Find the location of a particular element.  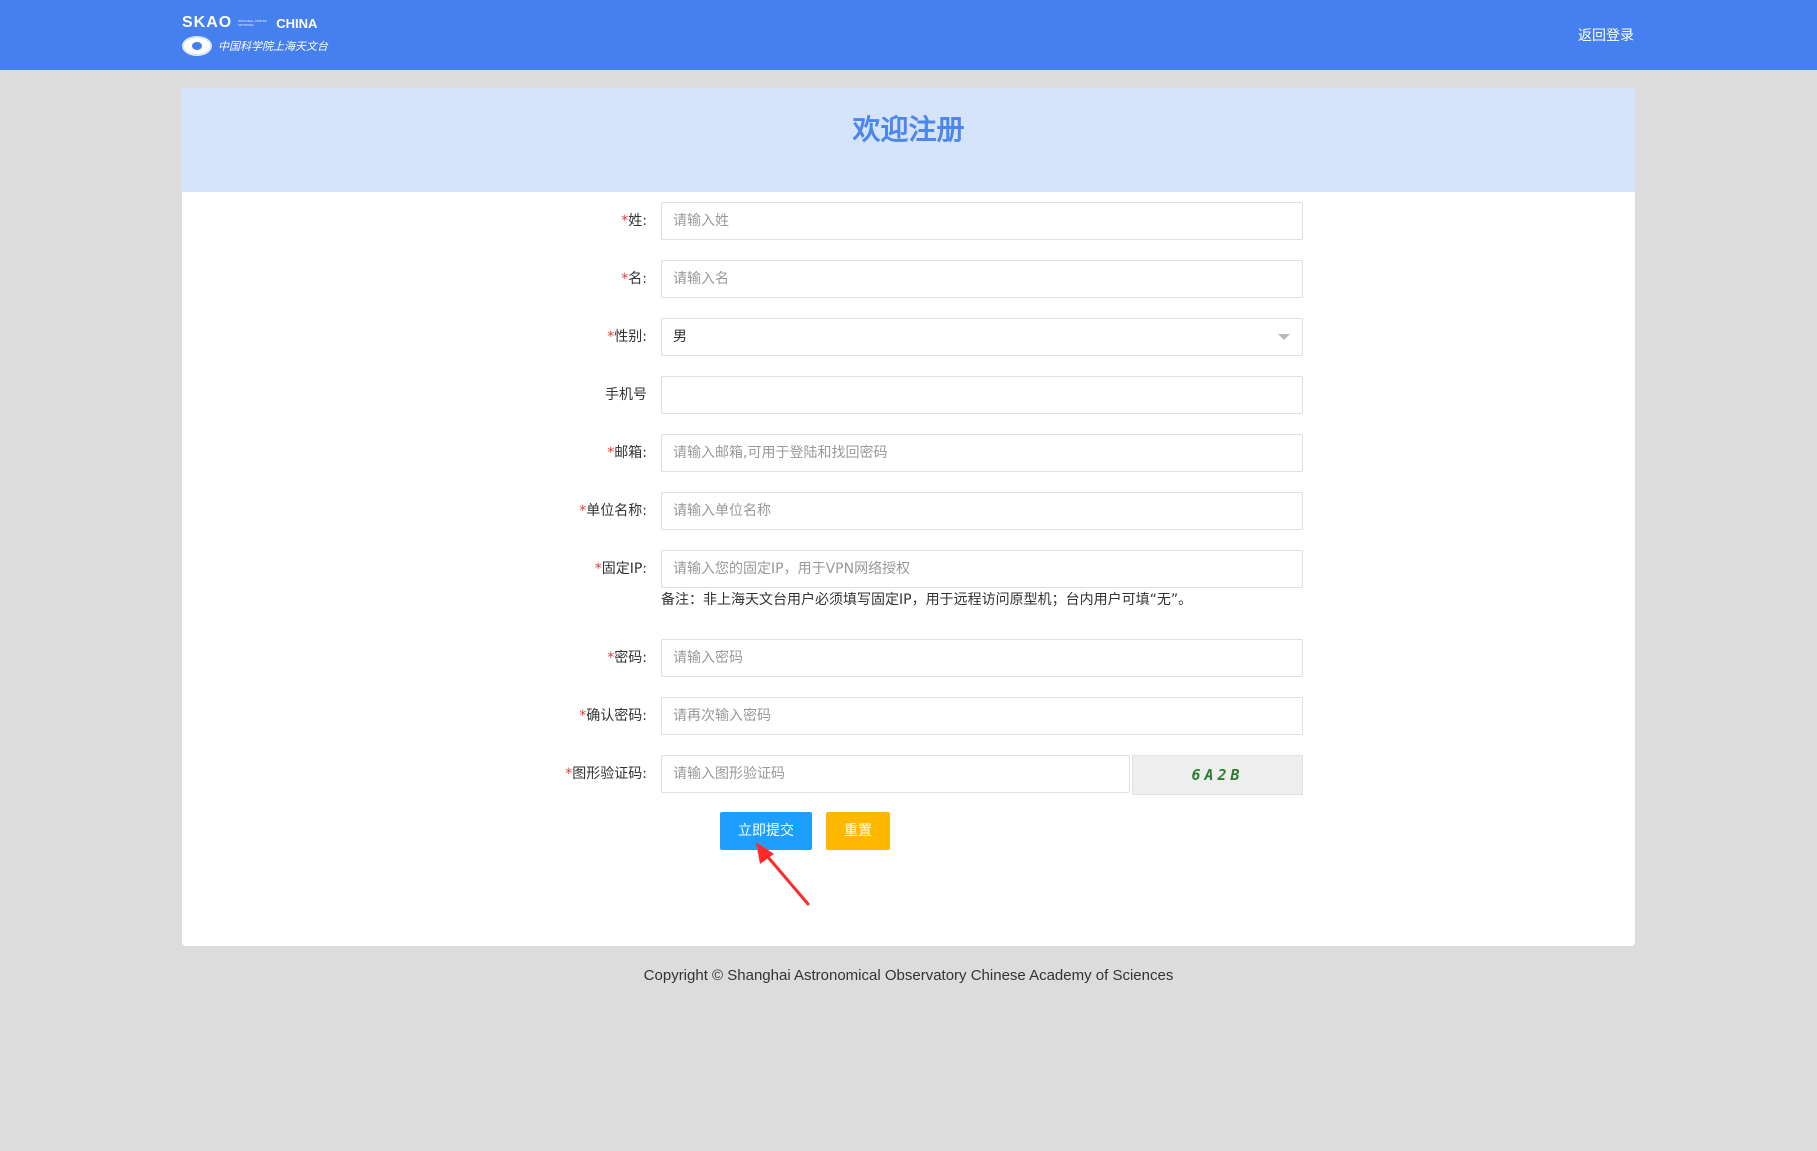

logo-country: CHINA is located at coordinates (297, 23).